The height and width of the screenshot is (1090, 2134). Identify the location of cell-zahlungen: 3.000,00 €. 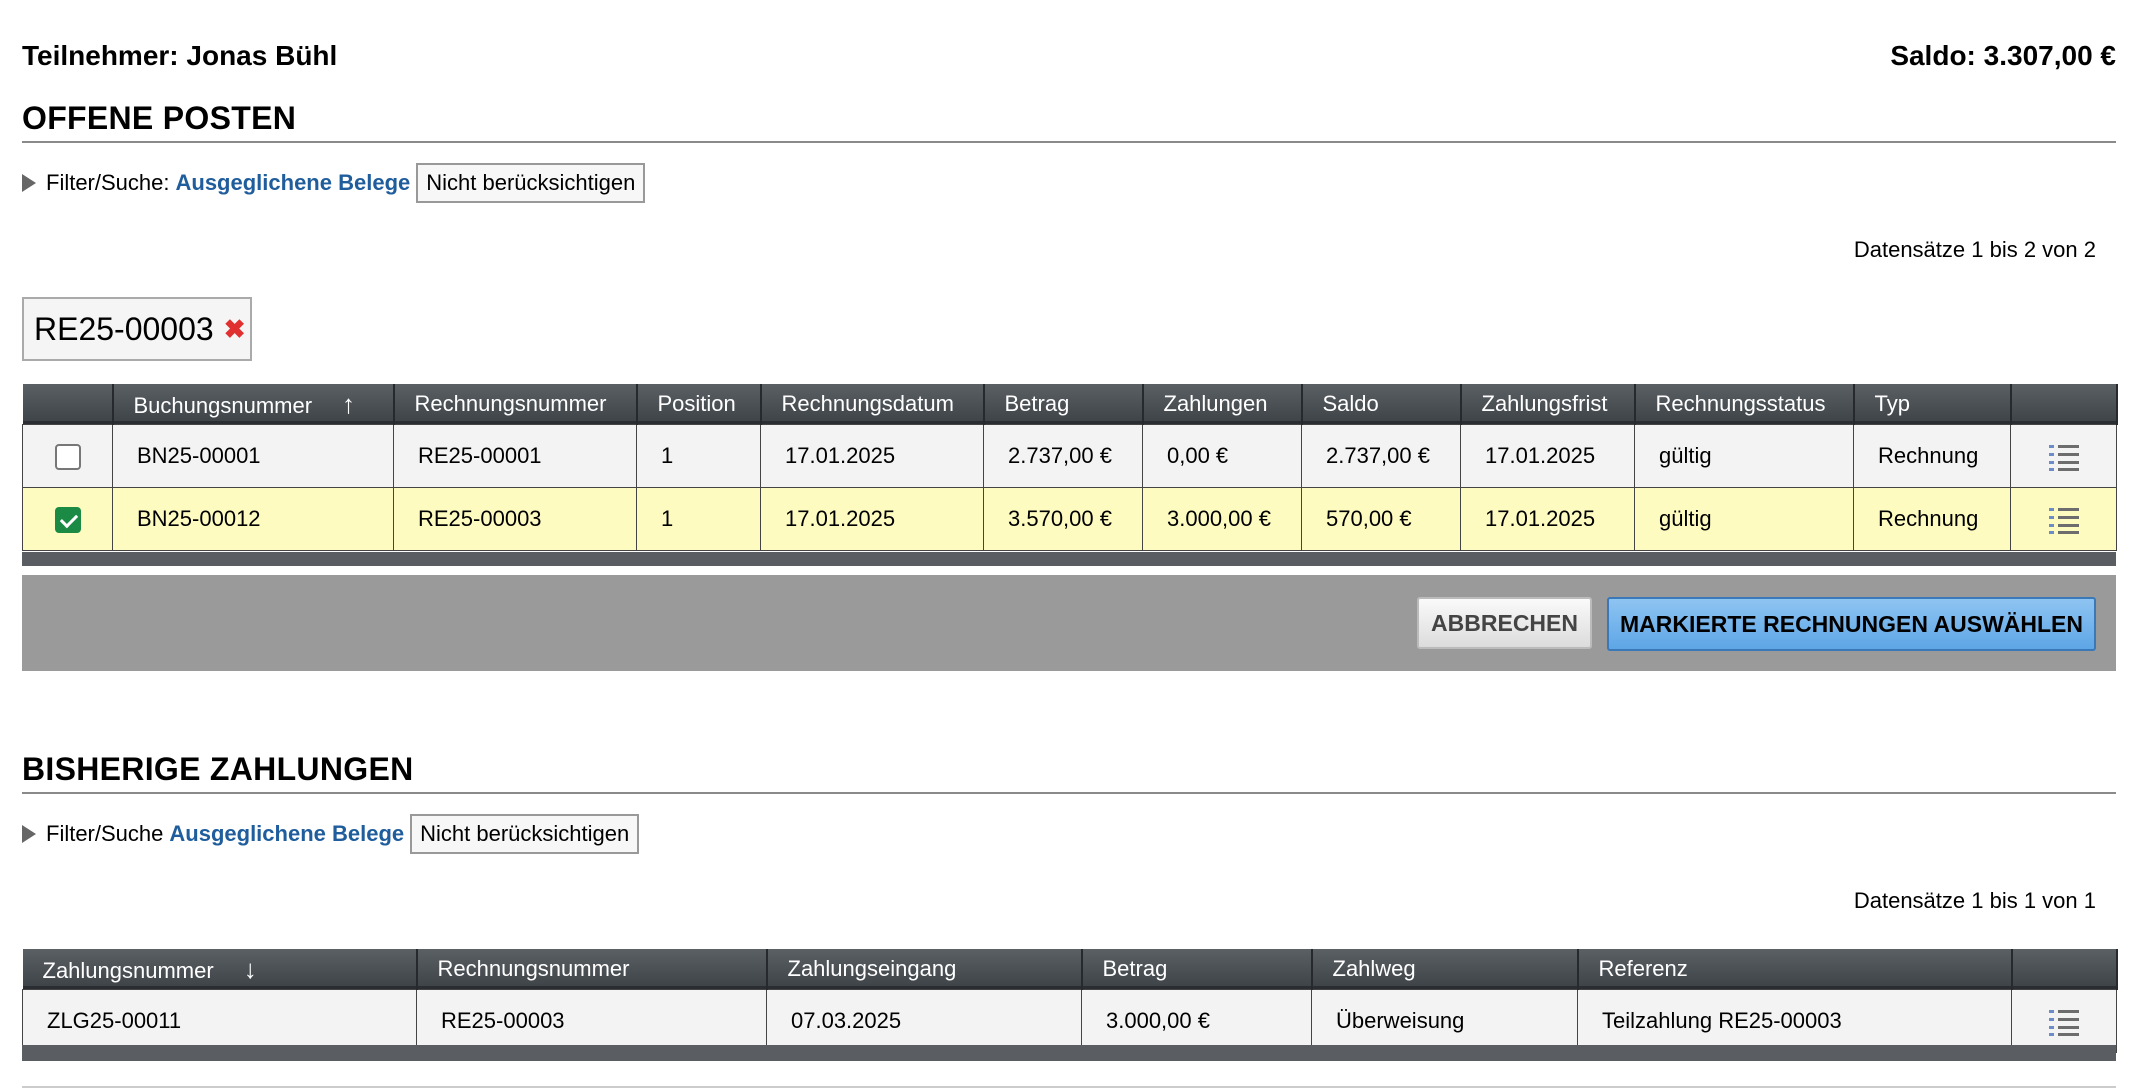
(1222, 519).